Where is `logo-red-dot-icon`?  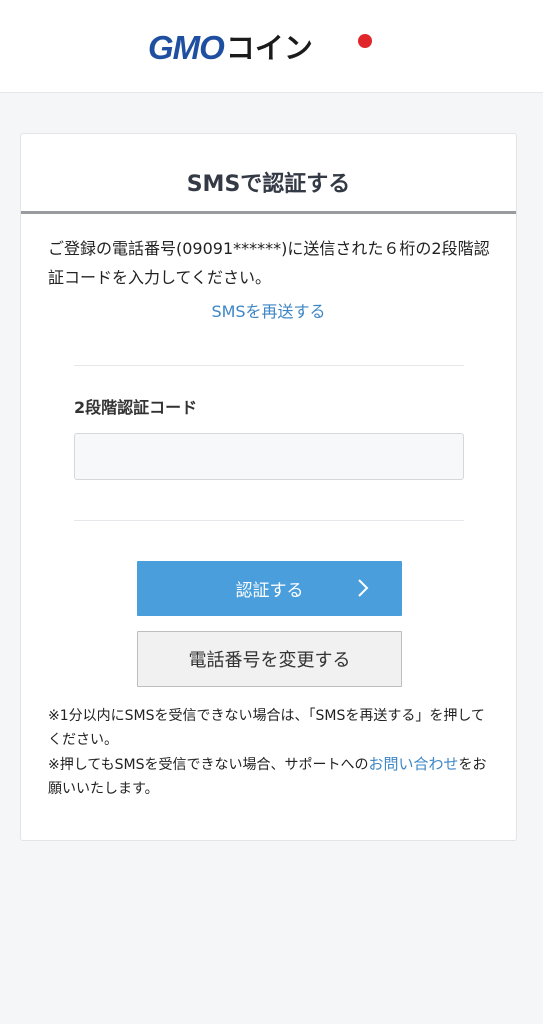 logo-red-dot-icon is located at coordinates (365, 41).